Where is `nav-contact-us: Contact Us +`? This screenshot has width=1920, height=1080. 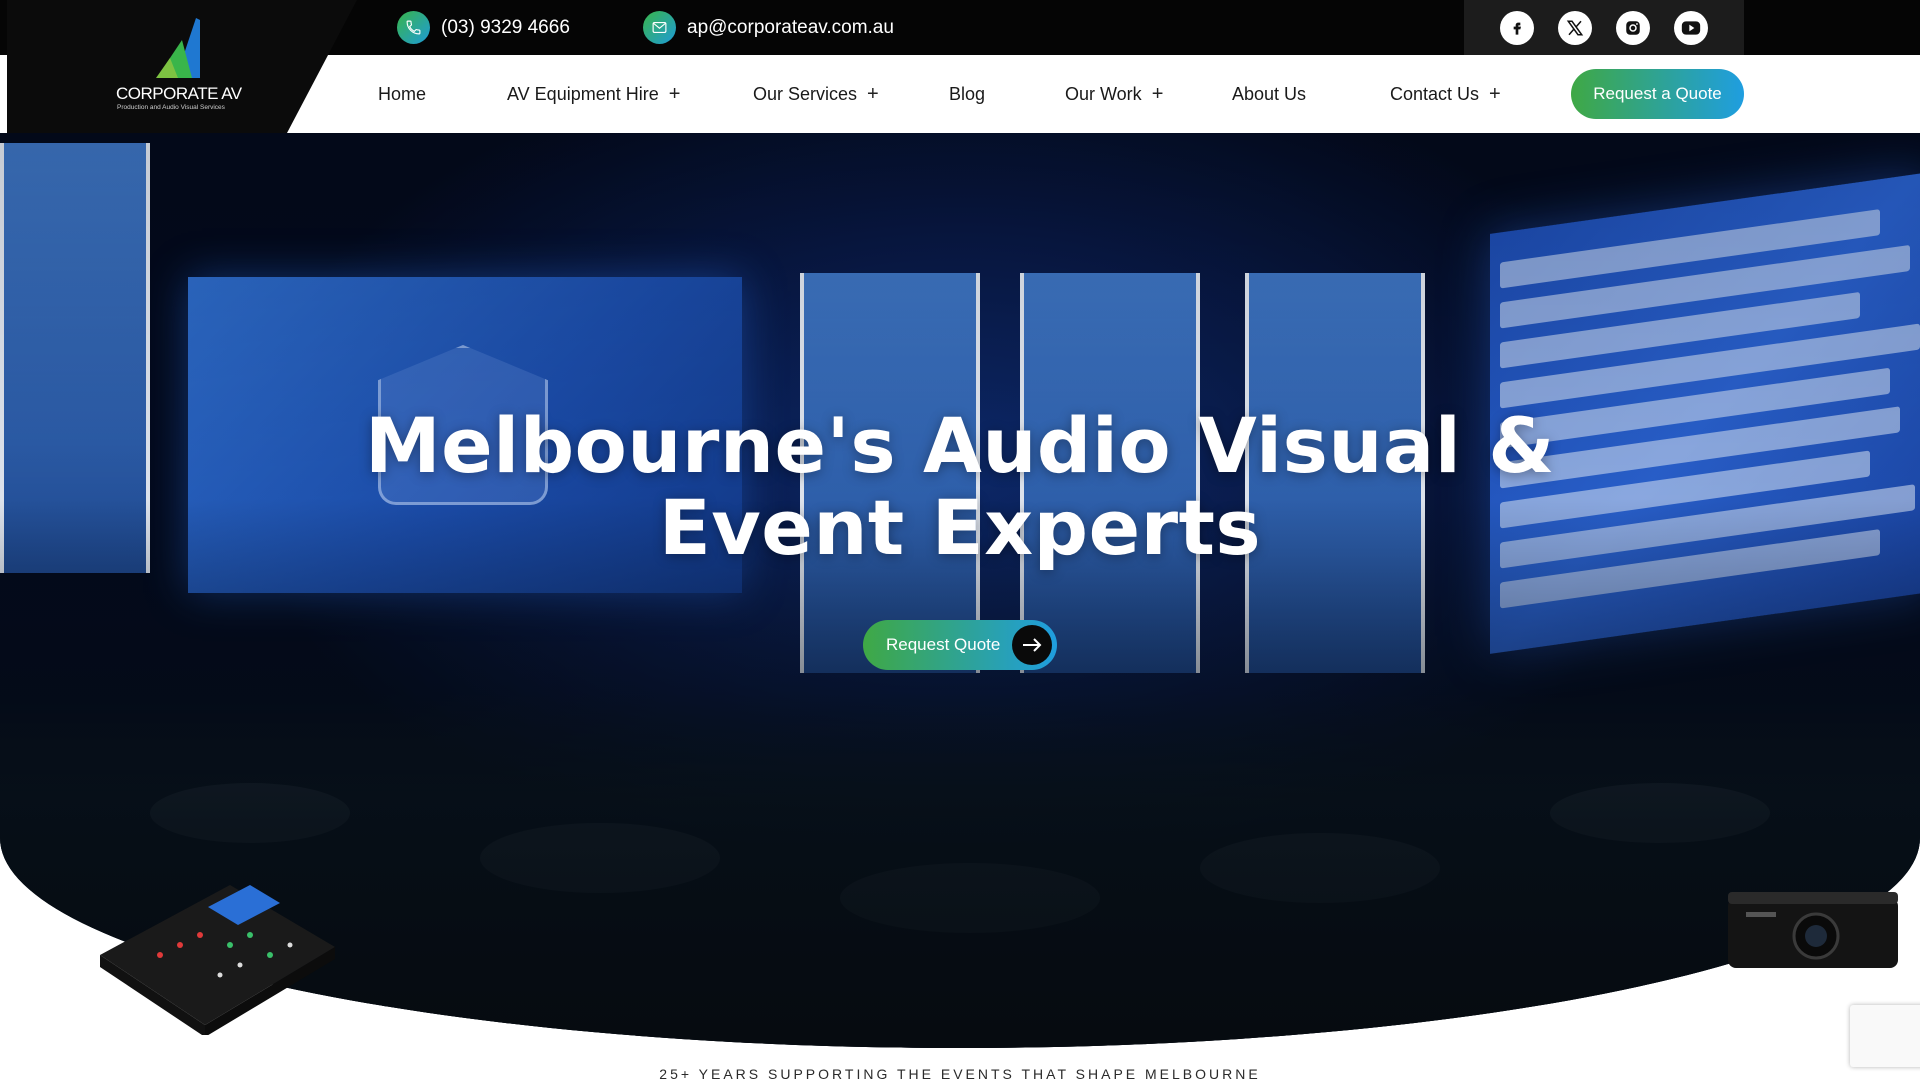
nav-contact-us: Contact Us + is located at coordinates (1445, 94).